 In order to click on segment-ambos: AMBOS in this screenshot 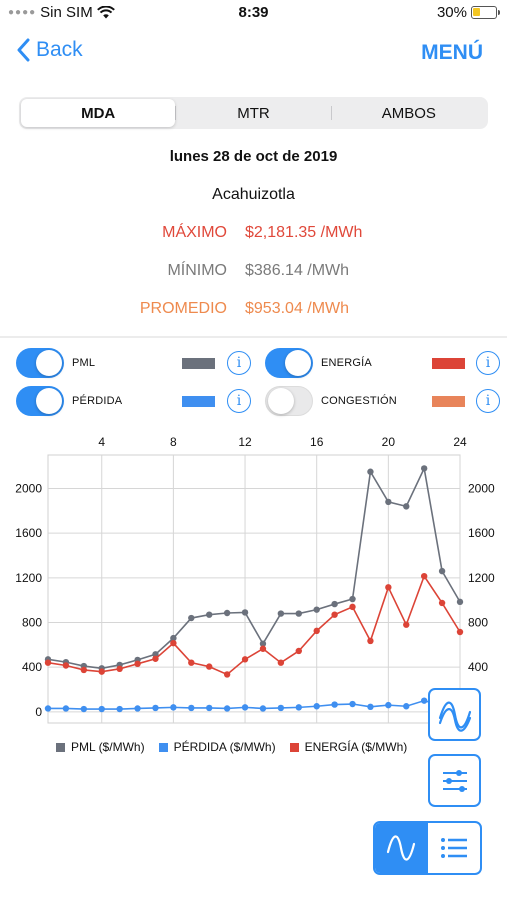, I will do `click(409, 113)`.